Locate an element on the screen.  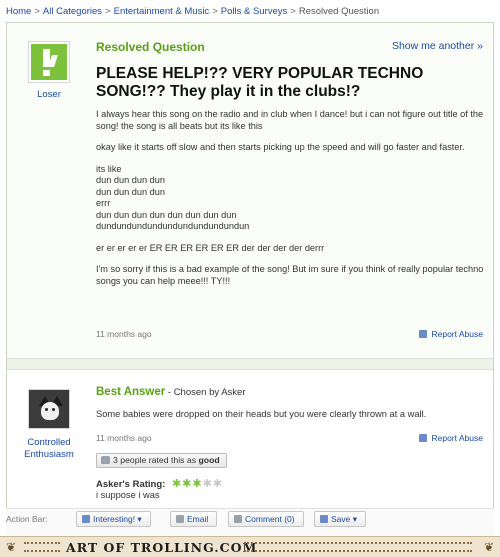
breadcrumb-home-link: Home is located at coordinates (18, 11).